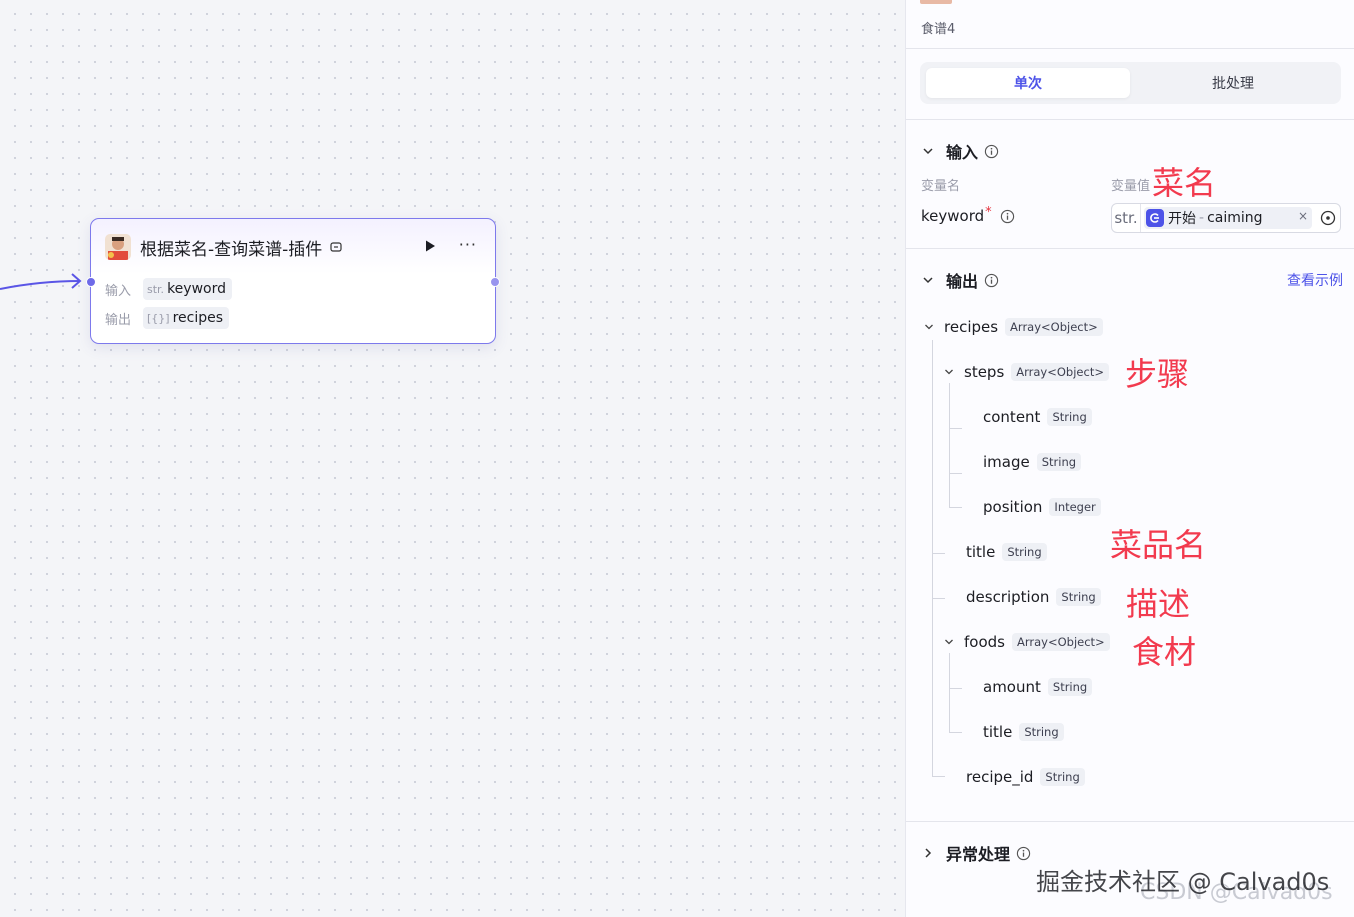  What do you see at coordinates (1028, 83) in the screenshot?
I see `tab-single: 单次` at bounding box center [1028, 83].